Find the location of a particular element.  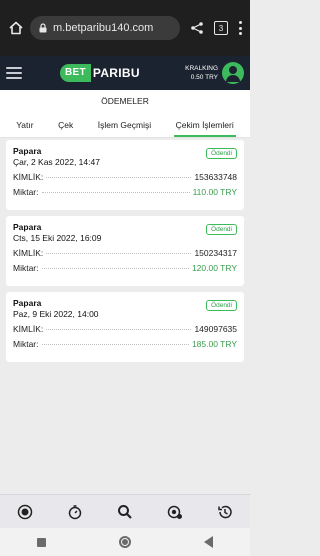

id-value: 153633748 is located at coordinates (215, 177).